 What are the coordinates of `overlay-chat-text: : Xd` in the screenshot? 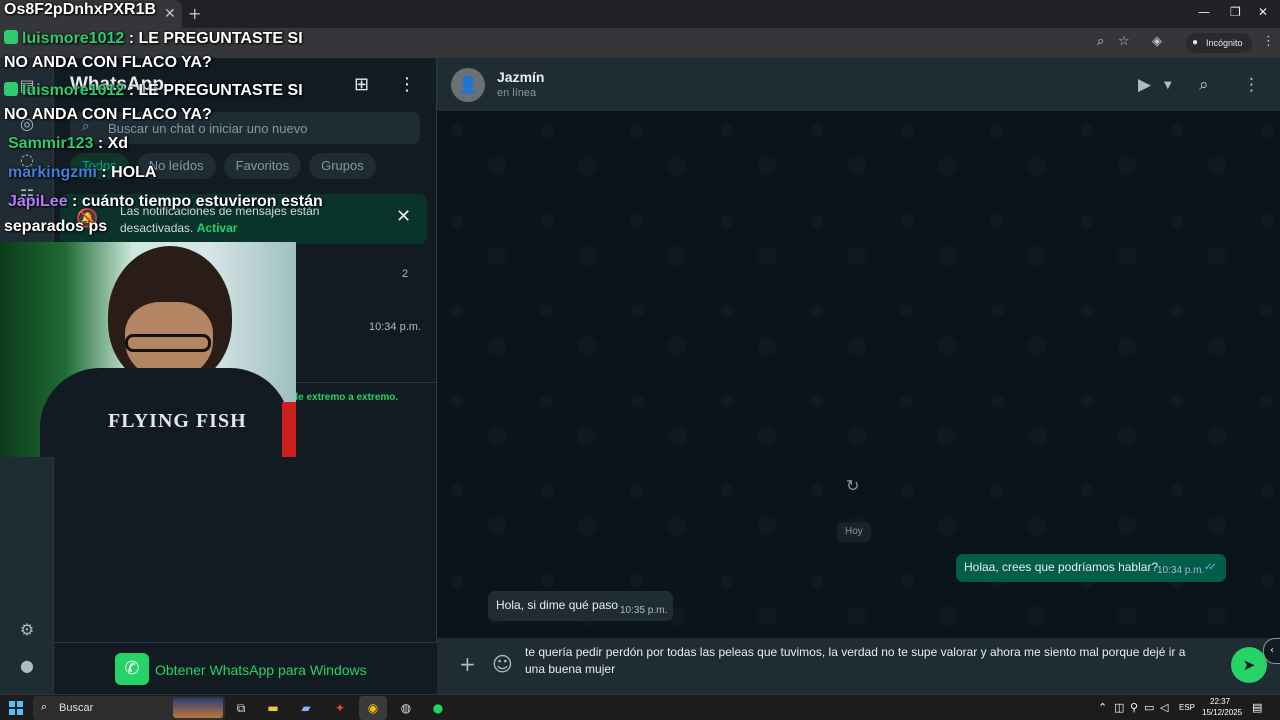 It's located at (111, 143).